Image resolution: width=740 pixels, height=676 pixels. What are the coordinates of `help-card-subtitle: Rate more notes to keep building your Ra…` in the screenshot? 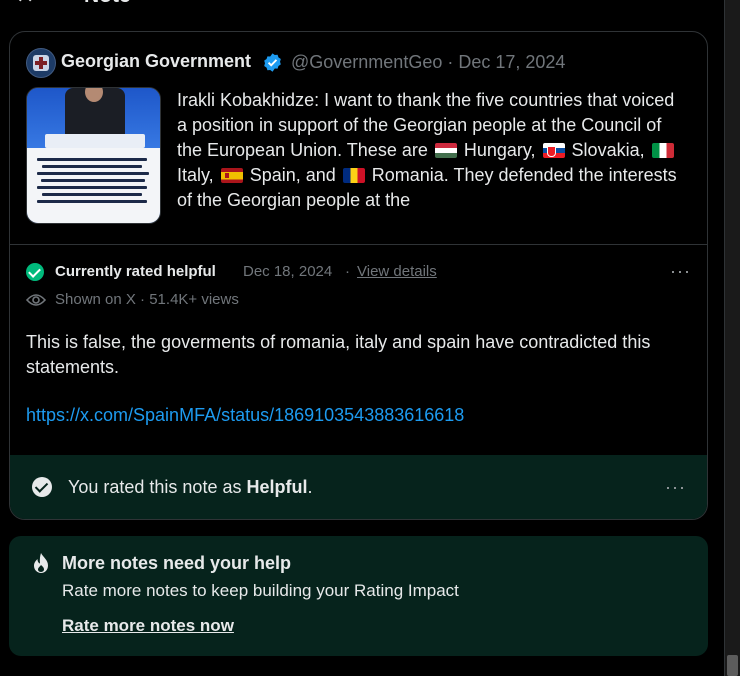 It's located at (260, 590).